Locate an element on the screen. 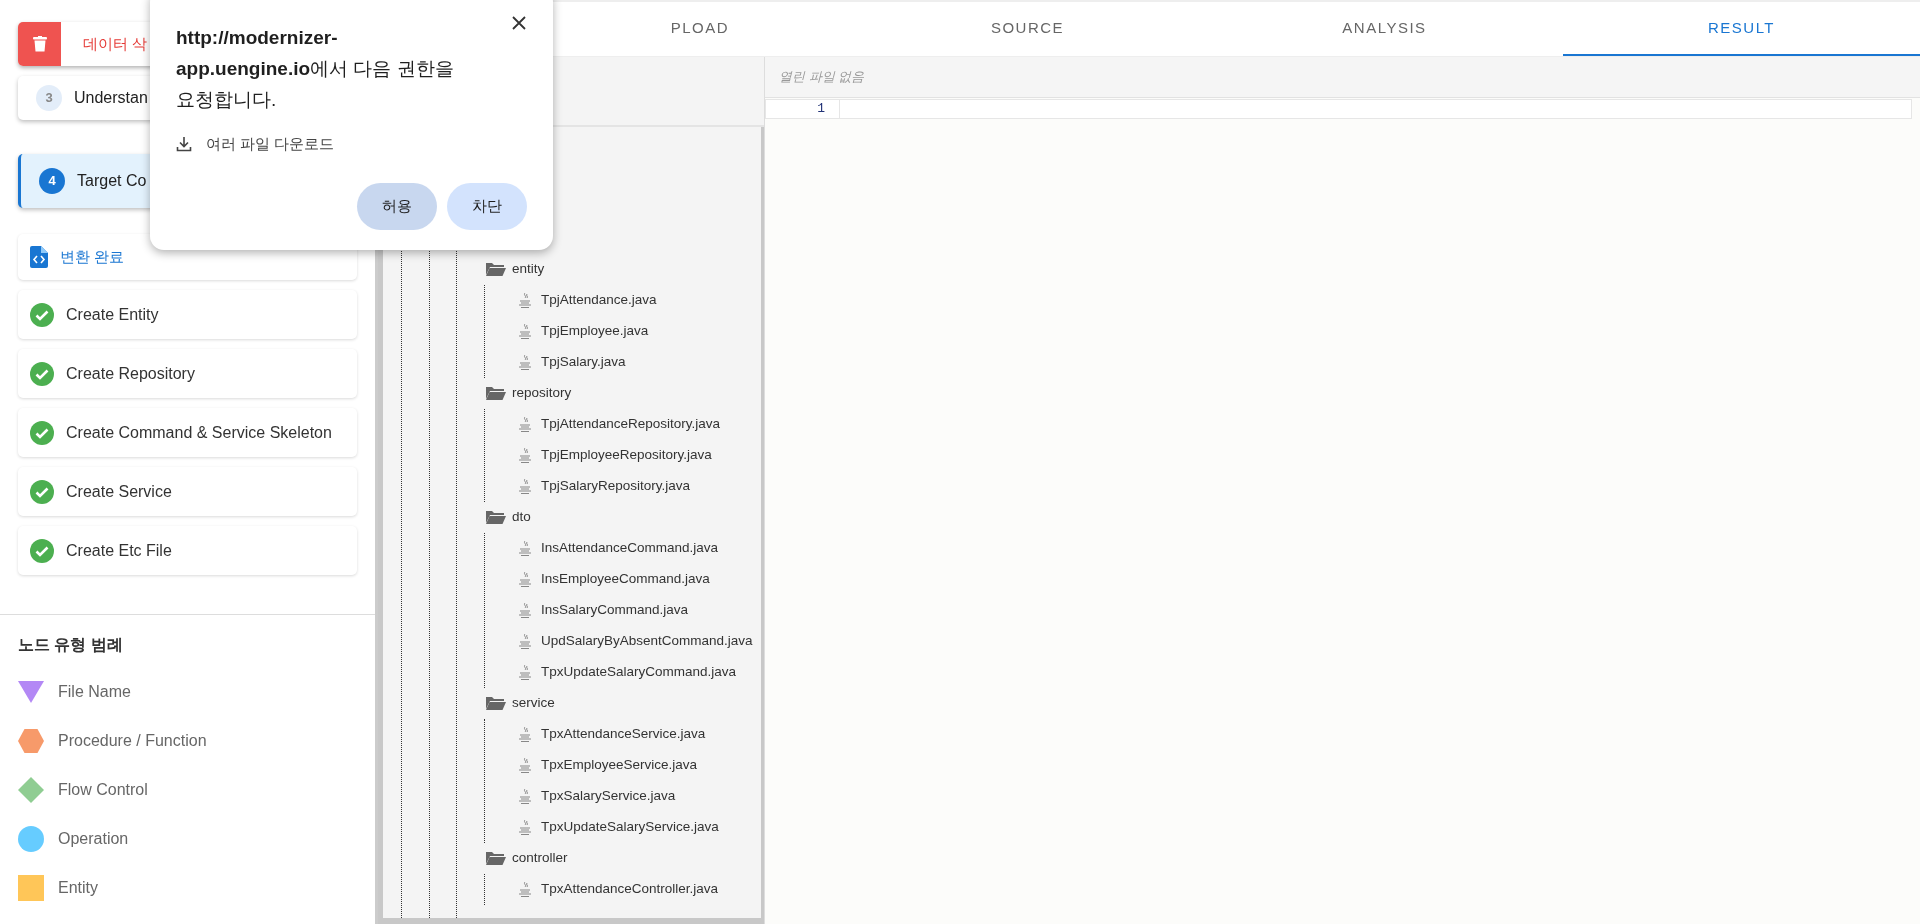  step-title: Understan is located at coordinates (111, 98).